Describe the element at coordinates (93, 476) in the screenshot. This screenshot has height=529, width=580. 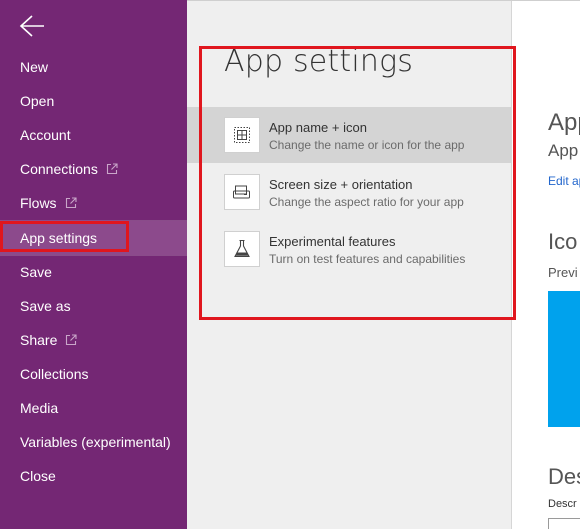
I see `sidebar-item-close: Close` at that location.